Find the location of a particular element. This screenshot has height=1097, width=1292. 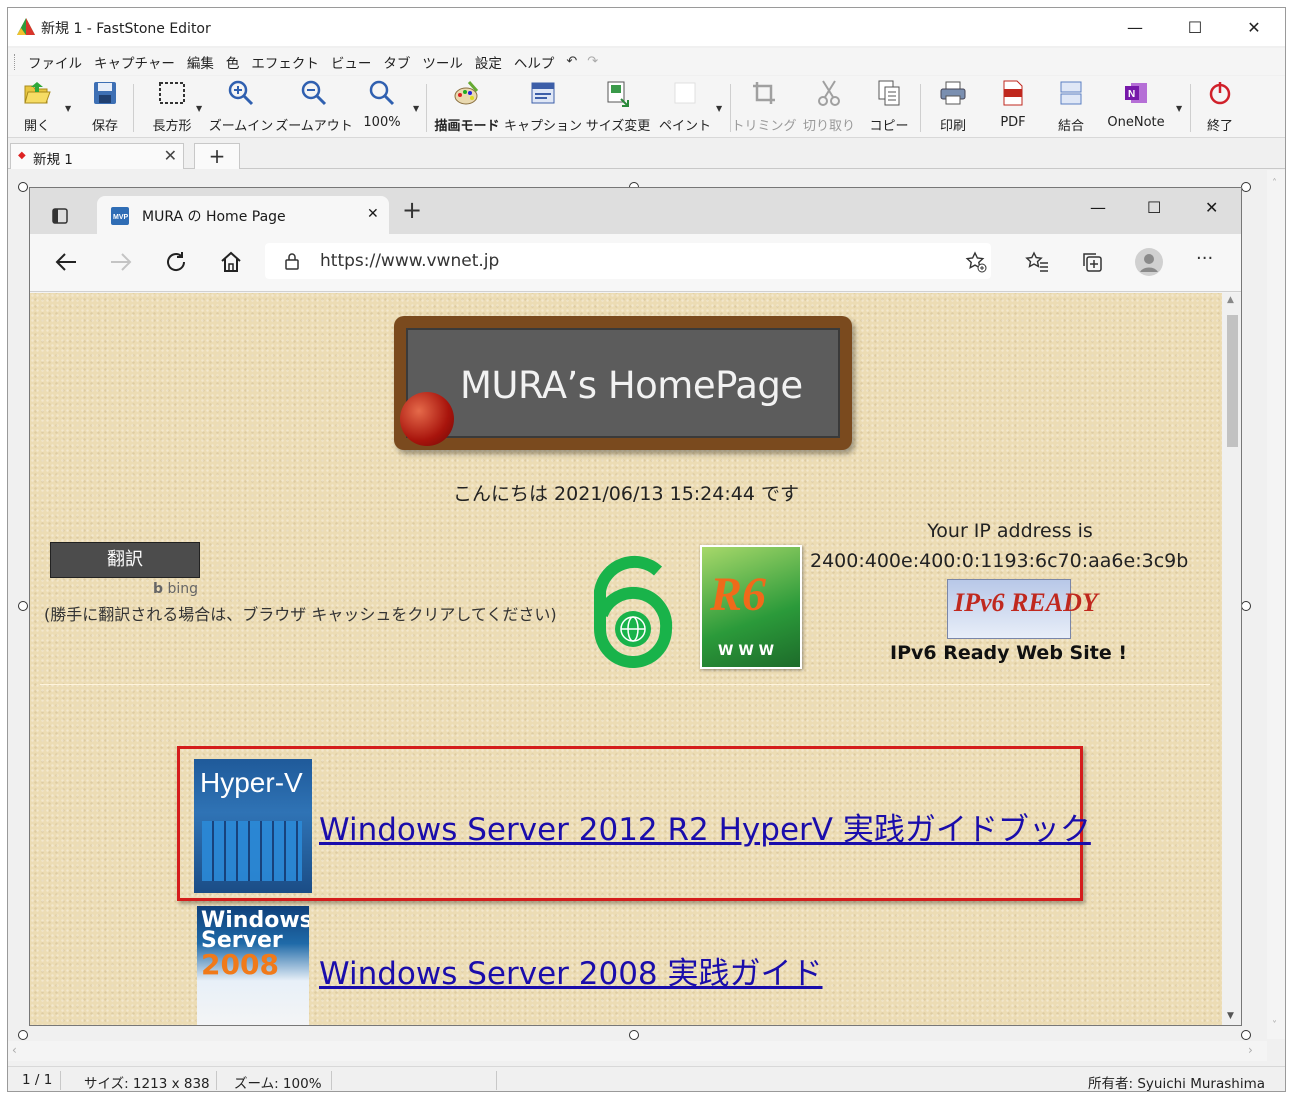

undo-icon: ↶ is located at coordinates (571, 61).